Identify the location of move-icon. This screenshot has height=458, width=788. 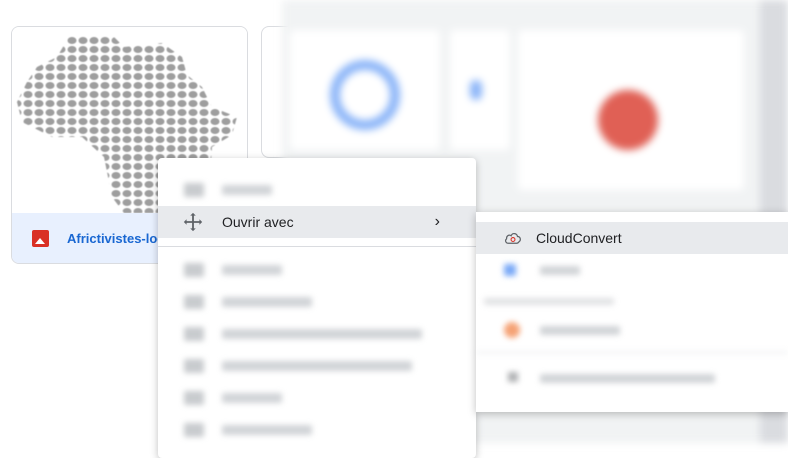
(193, 222).